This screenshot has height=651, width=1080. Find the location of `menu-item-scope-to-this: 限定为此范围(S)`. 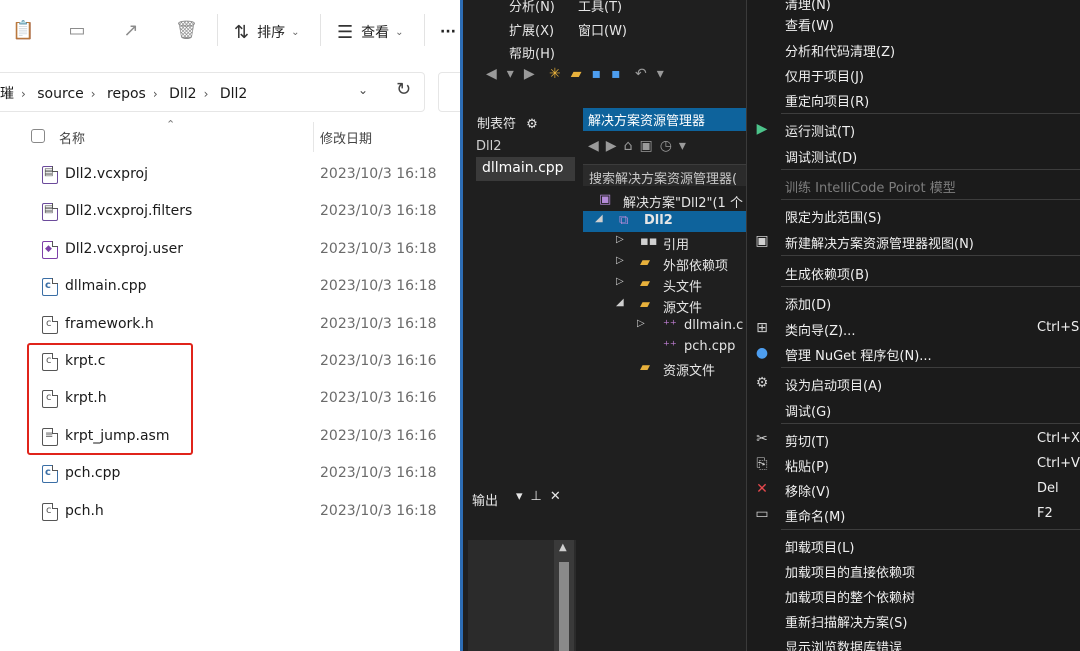

menu-item-scope-to-this: 限定为此范围(S) is located at coordinates (913, 216).